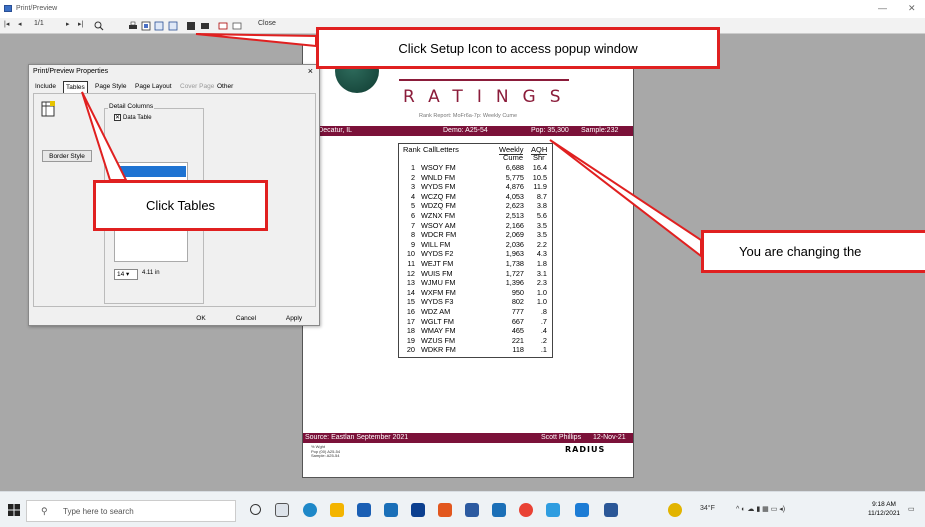  What do you see at coordinates (675, 510) in the screenshot?
I see `tray-app-icon` at bounding box center [675, 510].